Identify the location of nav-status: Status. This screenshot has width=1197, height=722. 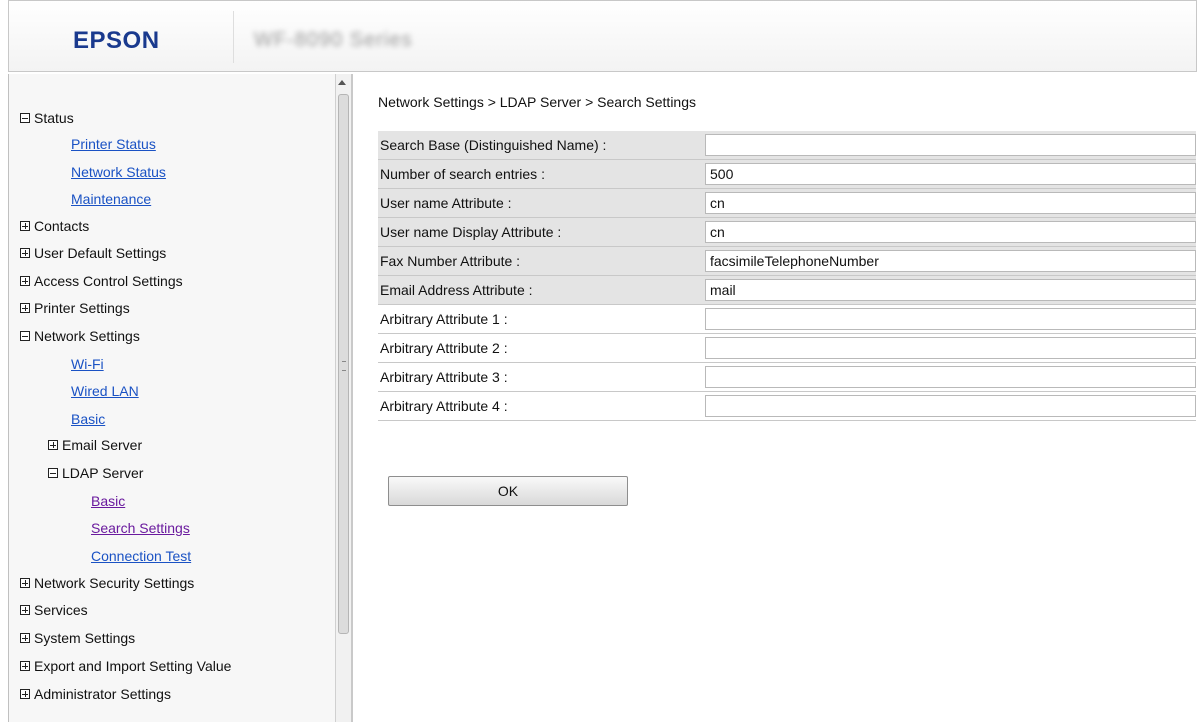
(47, 118).